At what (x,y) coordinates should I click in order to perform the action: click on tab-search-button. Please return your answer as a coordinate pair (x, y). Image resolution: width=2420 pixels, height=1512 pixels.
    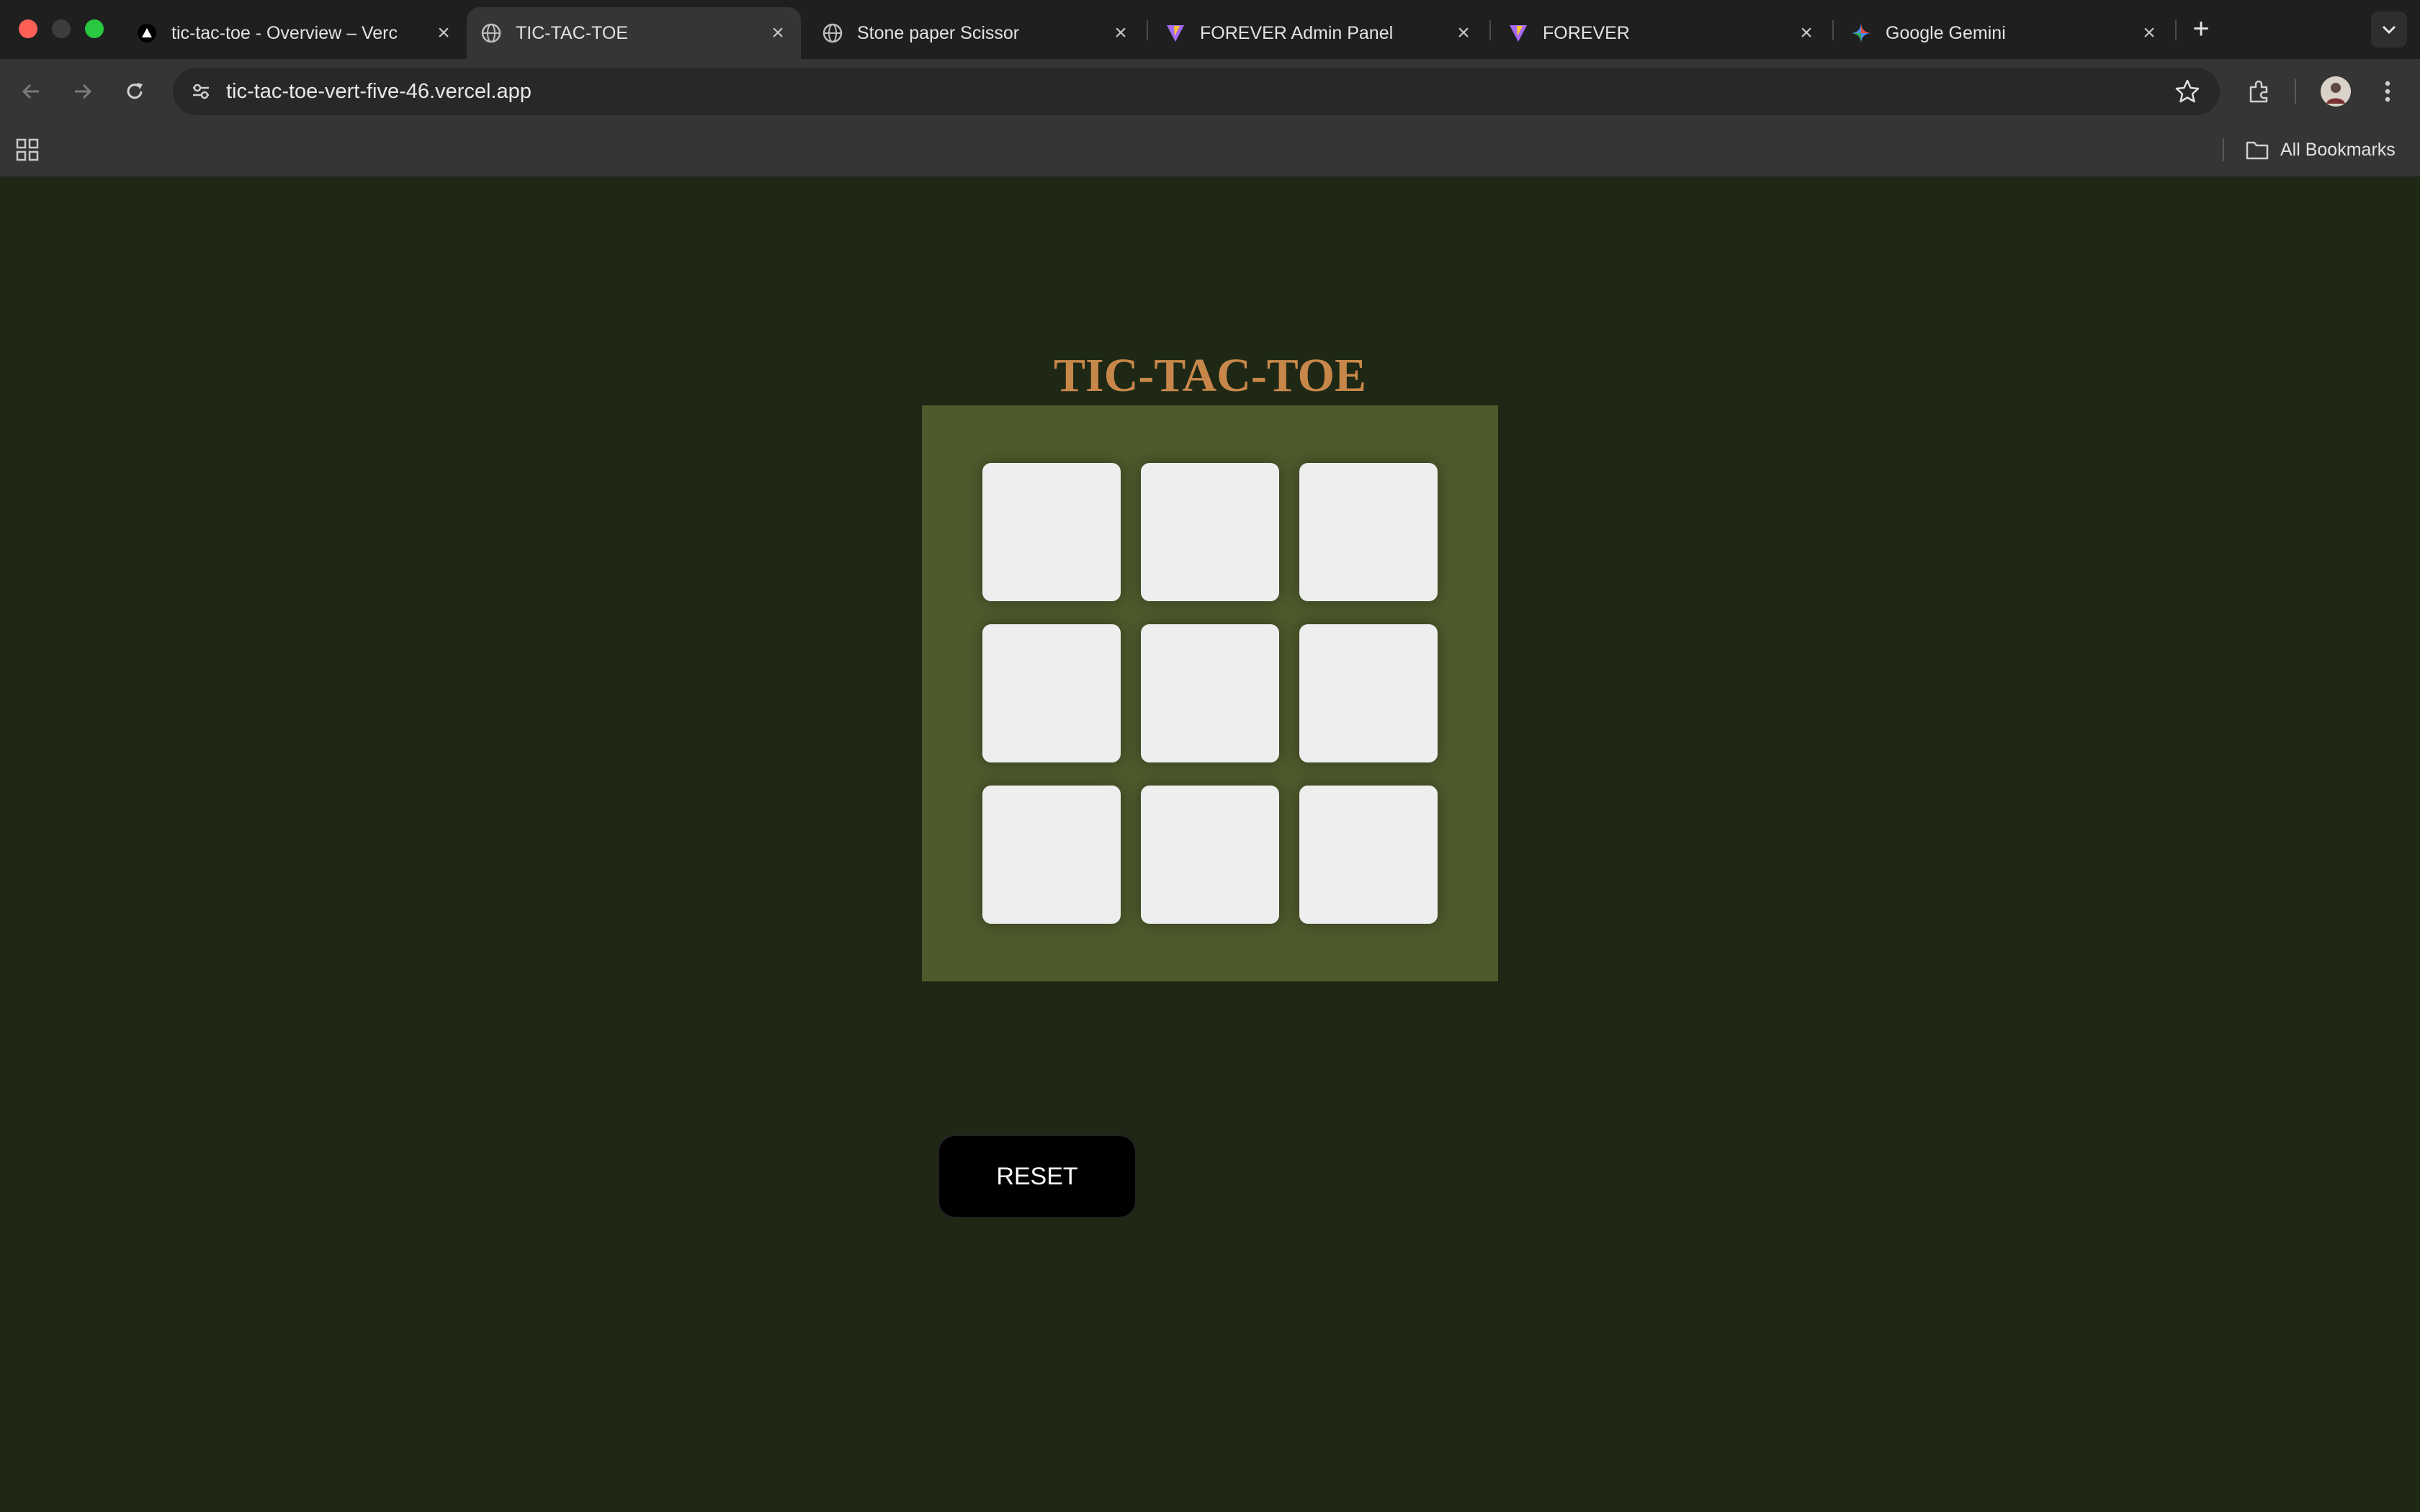
    Looking at the image, I should click on (2389, 30).